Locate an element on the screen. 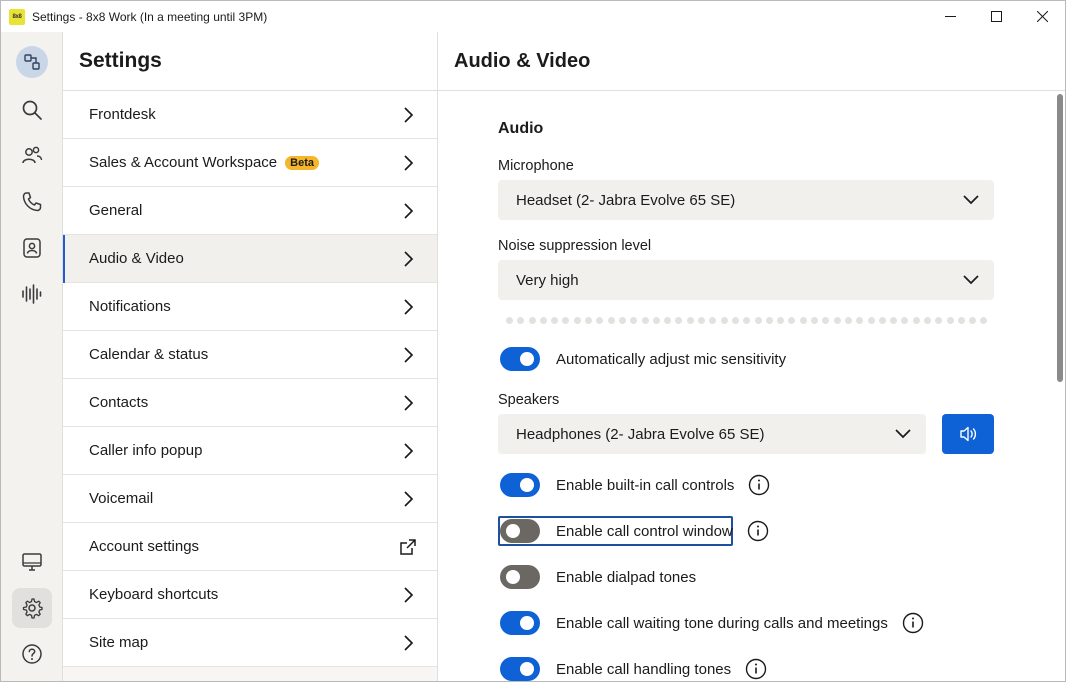  voicemail-audio-button is located at coordinates (32, 294).